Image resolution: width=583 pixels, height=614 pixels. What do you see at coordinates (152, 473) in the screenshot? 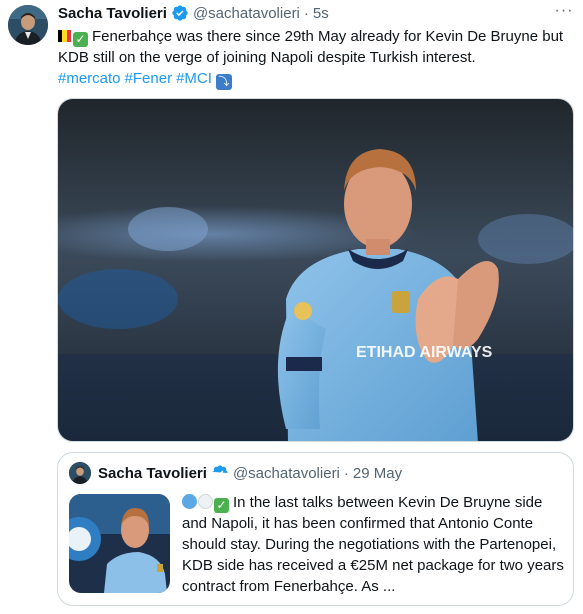
I see `quoted-author-name: Sacha Tavolieri` at bounding box center [152, 473].